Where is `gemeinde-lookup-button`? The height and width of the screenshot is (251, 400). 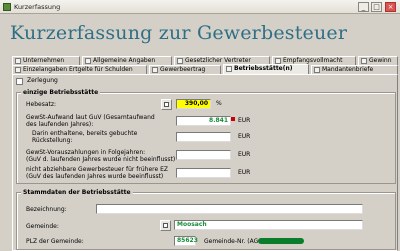 gemeinde-lookup-button is located at coordinates (165, 225).